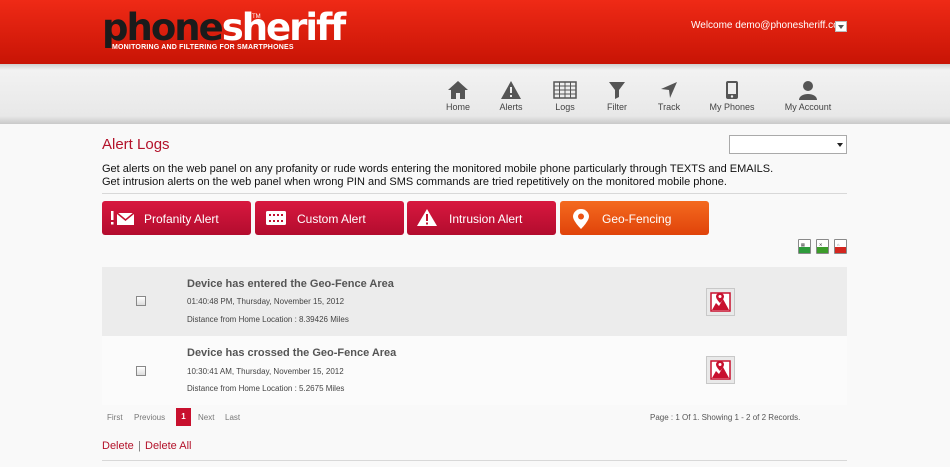 The image size is (950, 467). I want to click on nav-filter: Filter, so click(617, 96).